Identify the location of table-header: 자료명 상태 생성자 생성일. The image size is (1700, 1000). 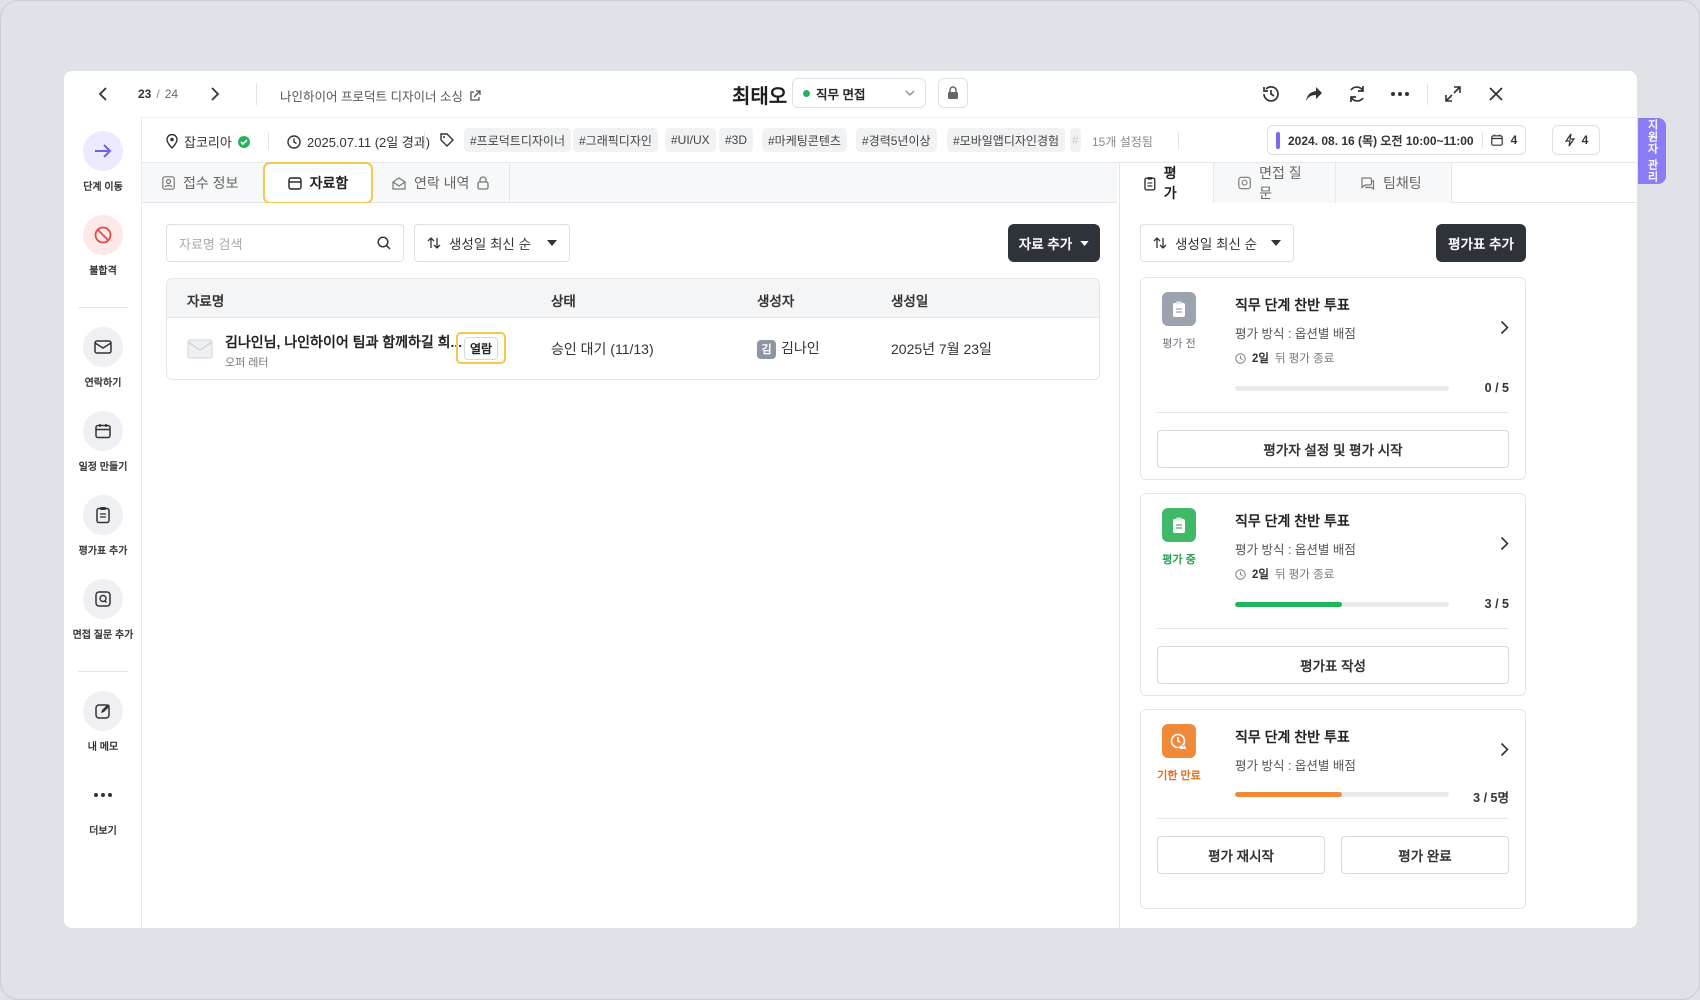
(633, 298).